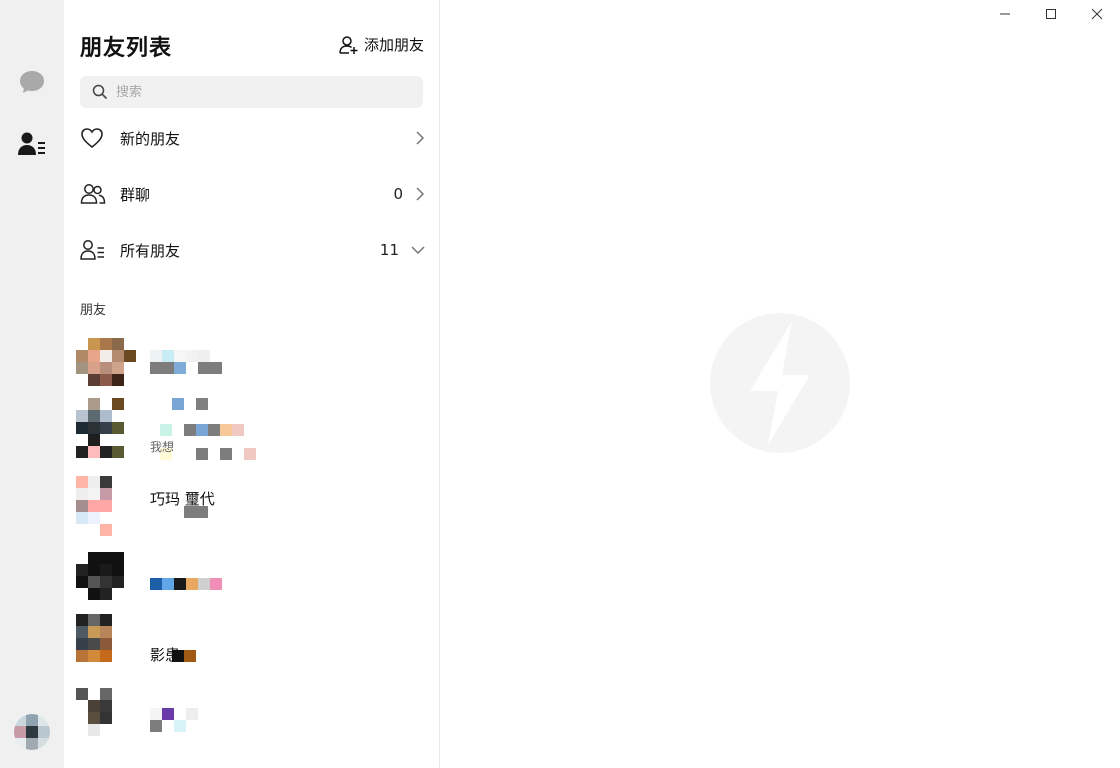 This screenshot has width=1120, height=768. I want to click on close-icon, so click(1097, 14).